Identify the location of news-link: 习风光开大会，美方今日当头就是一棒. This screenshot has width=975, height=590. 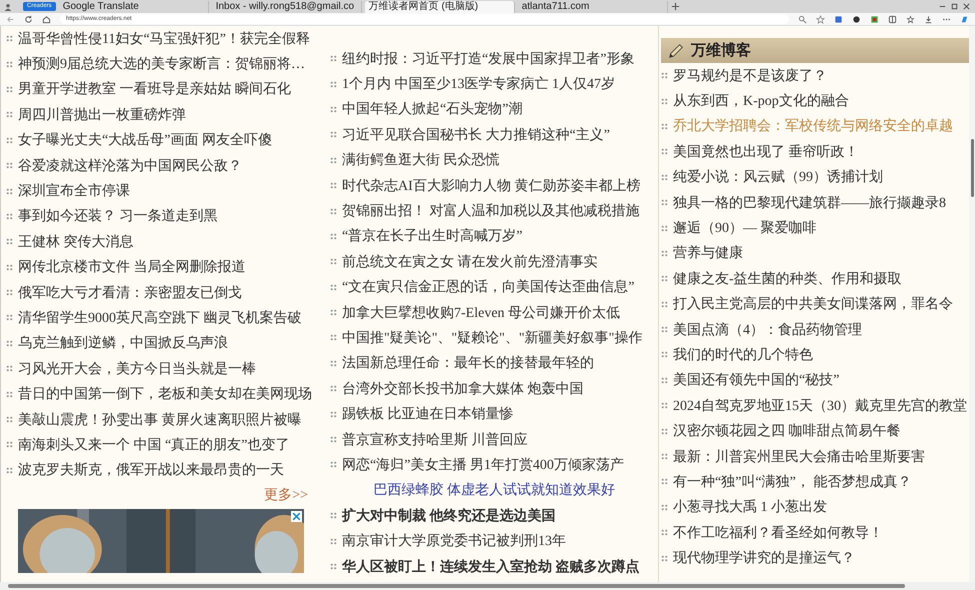
(137, 369).